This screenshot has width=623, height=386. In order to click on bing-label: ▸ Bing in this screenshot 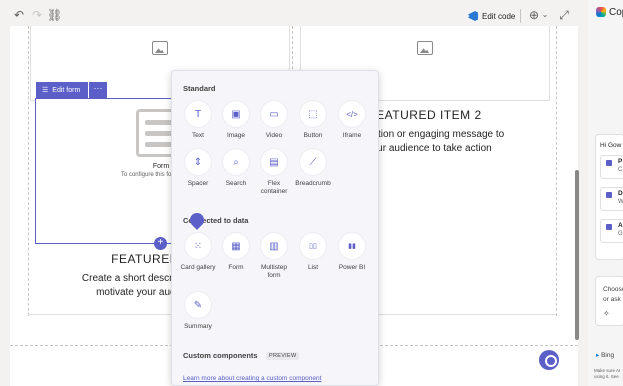, I will do `click(605, 355)`.